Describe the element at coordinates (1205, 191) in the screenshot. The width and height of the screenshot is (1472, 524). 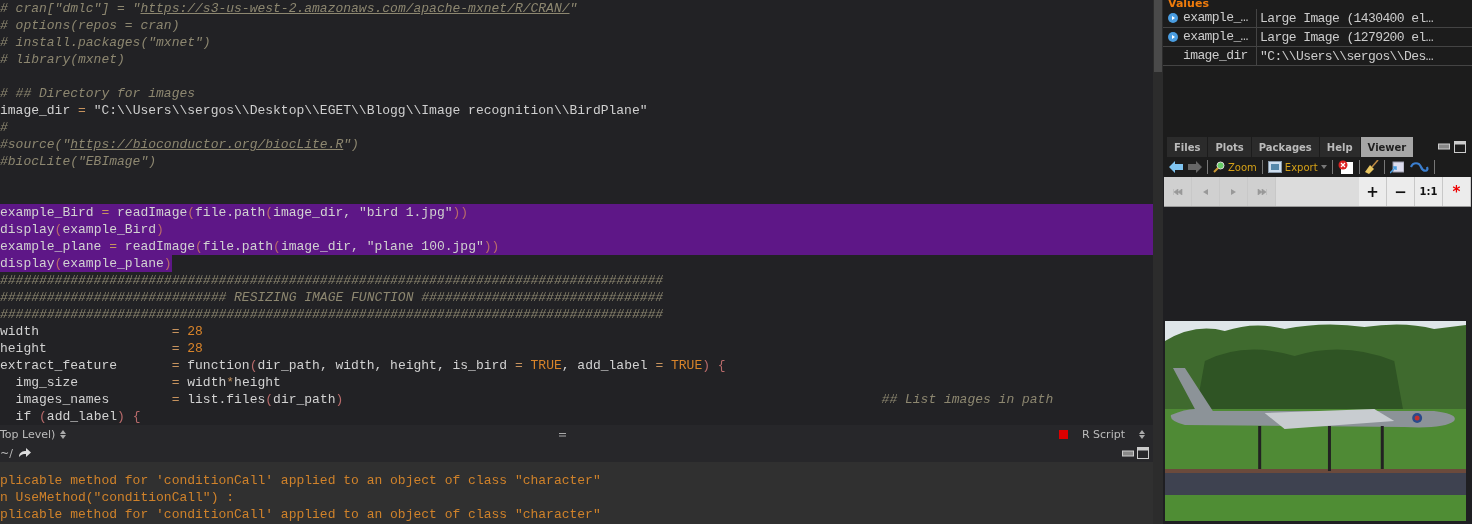
I see `left-triangle-icon` at that location.